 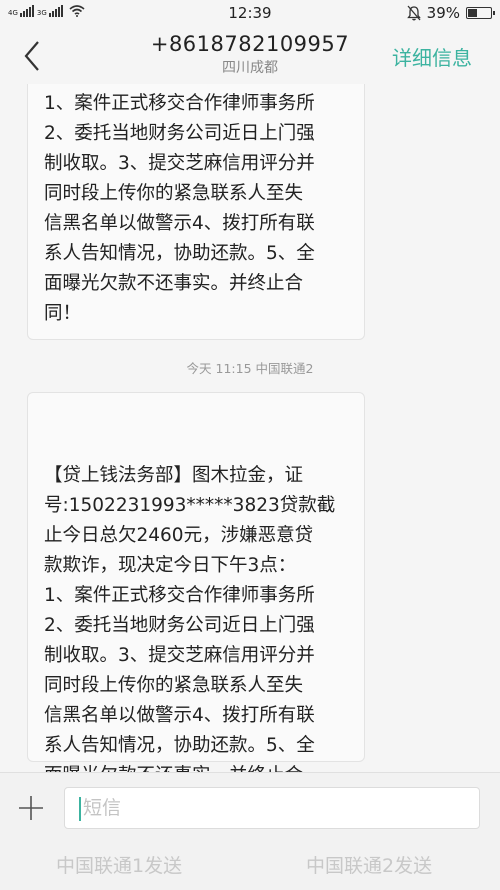 What do you see at coordinates (250, 56) in the screenshot?
I see `conversation-header: +8618782109957 四川成都 详细信息` at bounding box center [250, 56].